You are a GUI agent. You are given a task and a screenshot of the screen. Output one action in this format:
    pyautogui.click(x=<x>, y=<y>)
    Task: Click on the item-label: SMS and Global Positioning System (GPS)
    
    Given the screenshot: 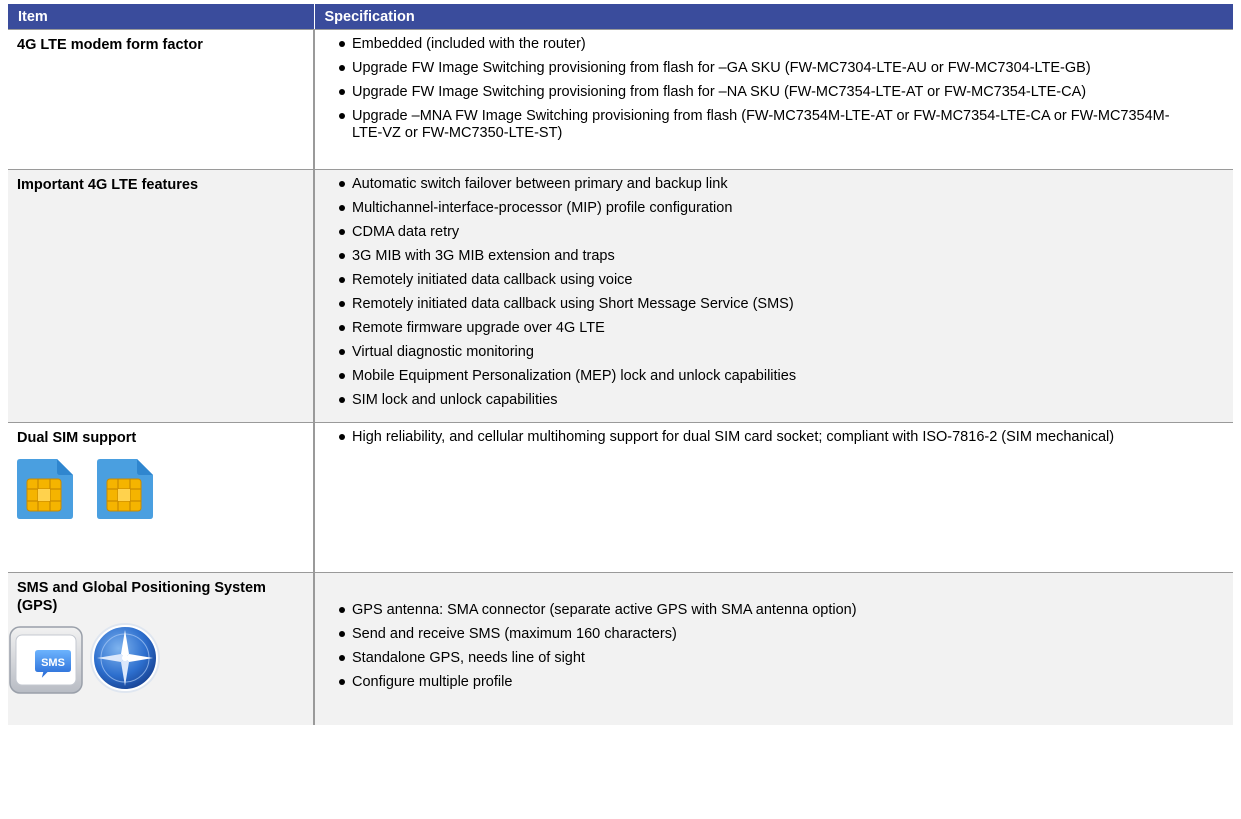 What is the action you would take?
    pyautogui.click(x=141, y=597)
    